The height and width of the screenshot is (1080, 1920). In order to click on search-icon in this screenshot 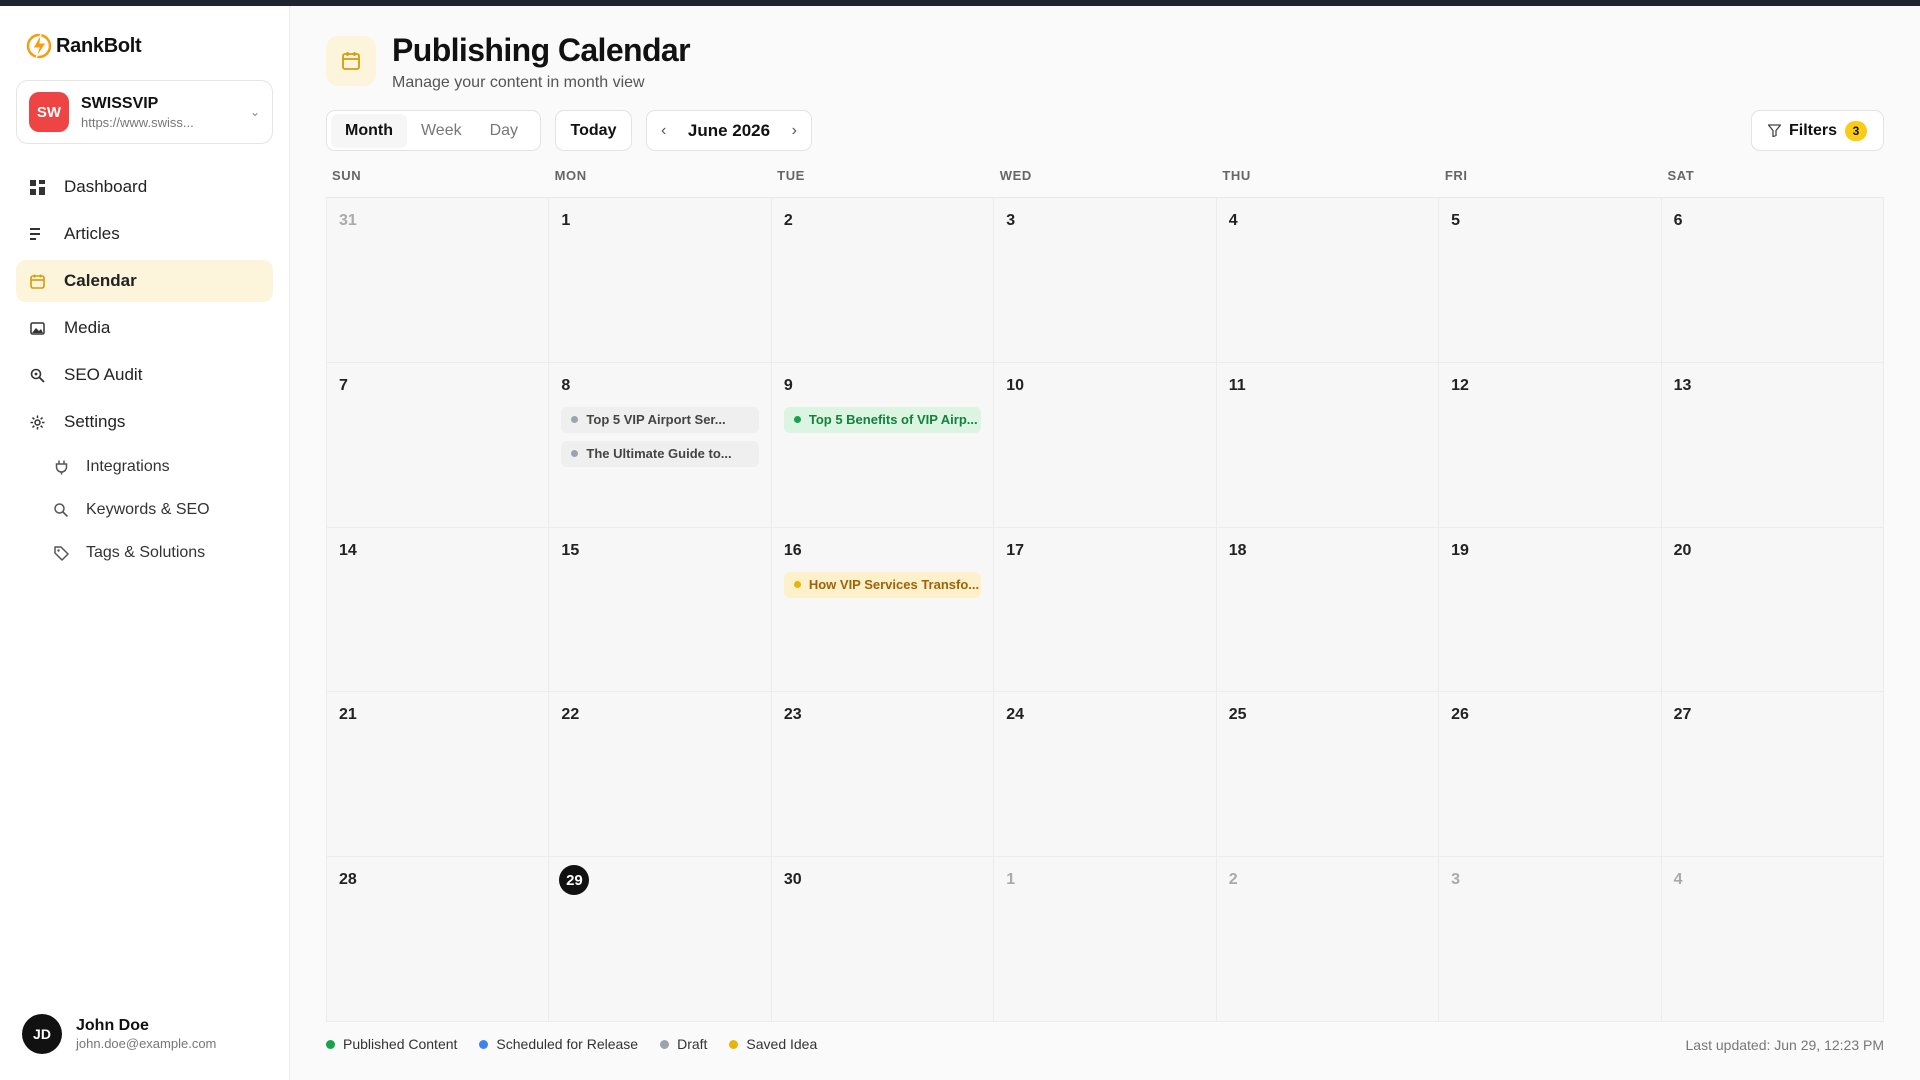, I will do `click(61, 510)`.